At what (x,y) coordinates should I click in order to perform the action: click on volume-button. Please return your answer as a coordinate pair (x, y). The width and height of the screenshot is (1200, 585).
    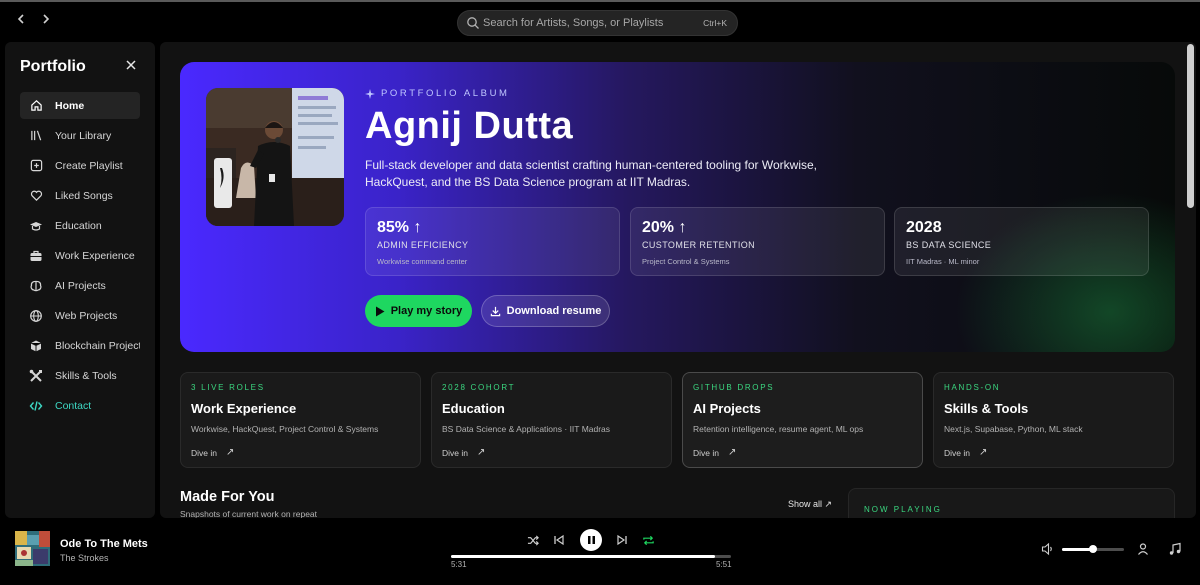
    Looking at the image, I should click on (1048, 549).